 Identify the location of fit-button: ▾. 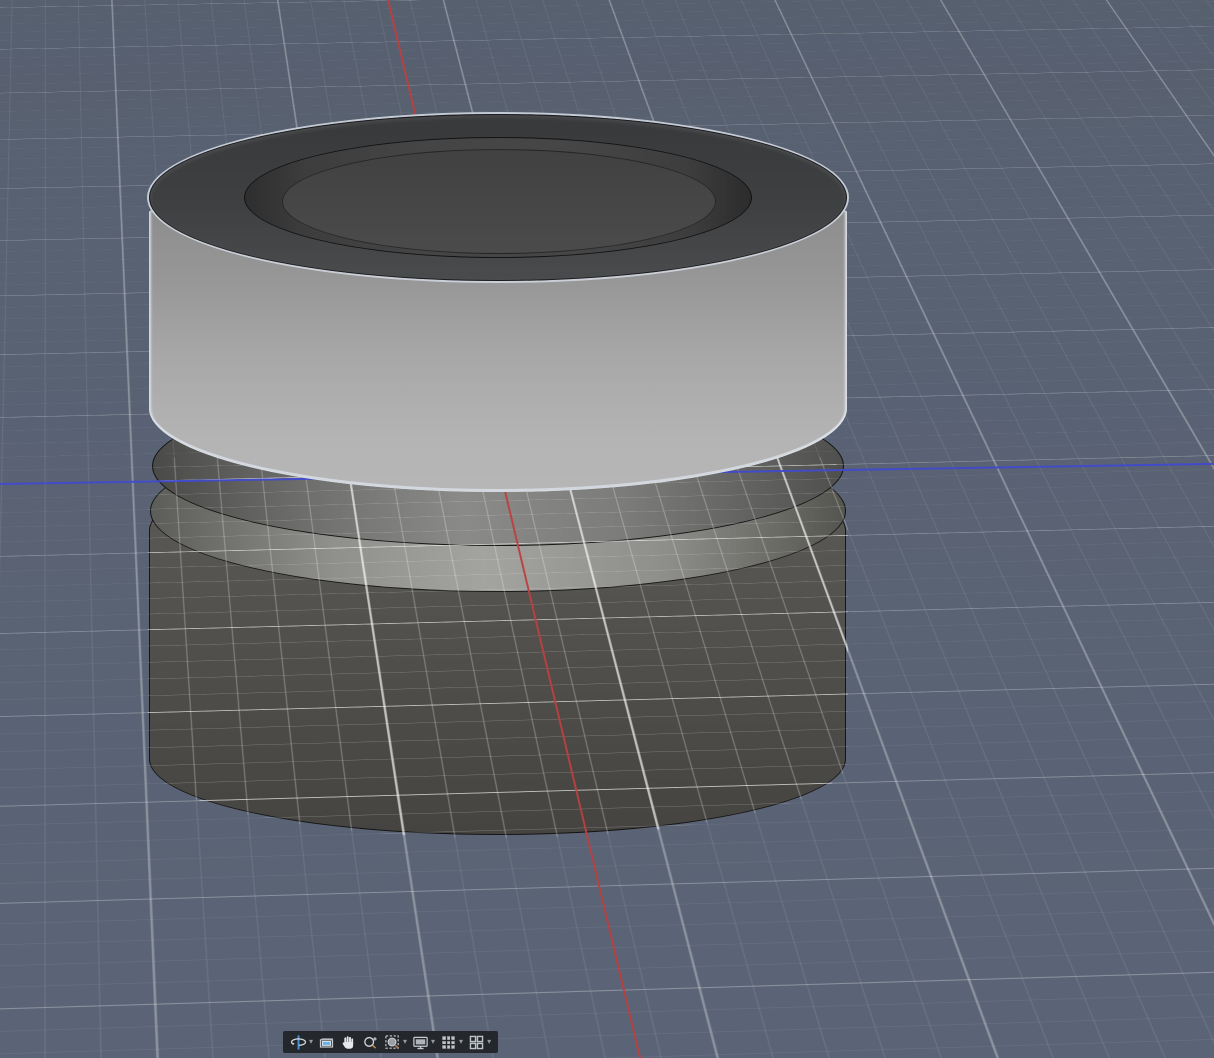
(395, 1042).